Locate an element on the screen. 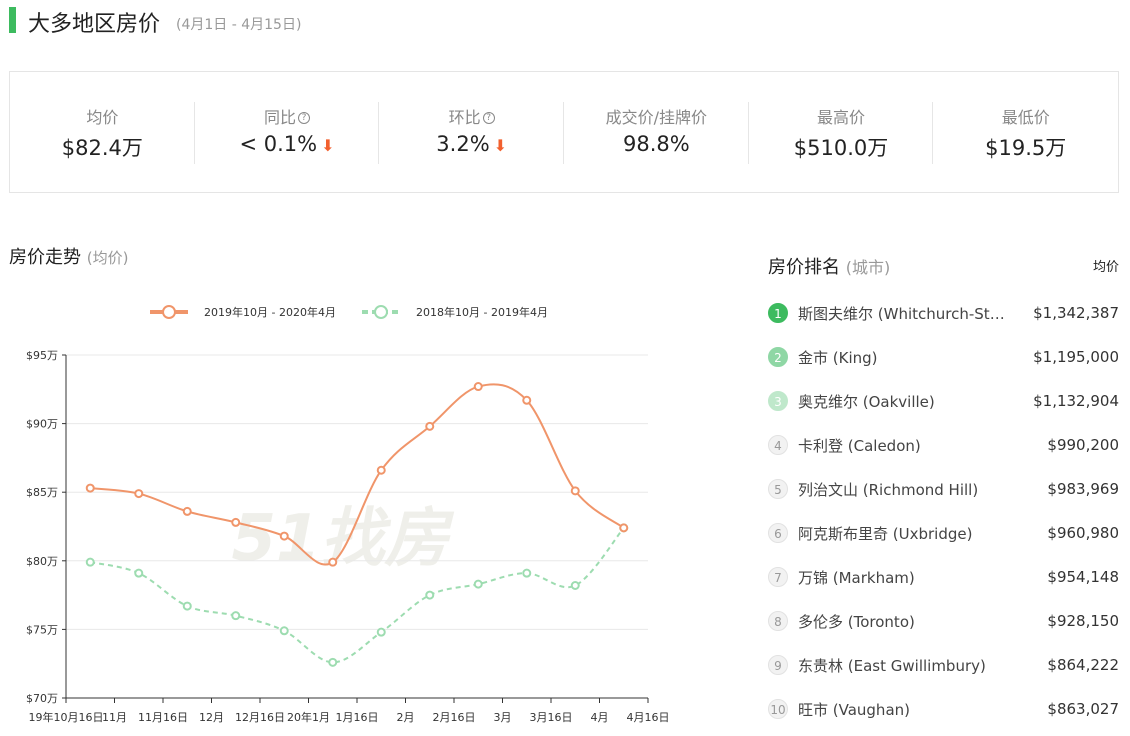 This screenshot has width=1130, height=736. ranking-row: 10 旺市 (Vaughan) $863,027 is located at coordinates (943, 709).